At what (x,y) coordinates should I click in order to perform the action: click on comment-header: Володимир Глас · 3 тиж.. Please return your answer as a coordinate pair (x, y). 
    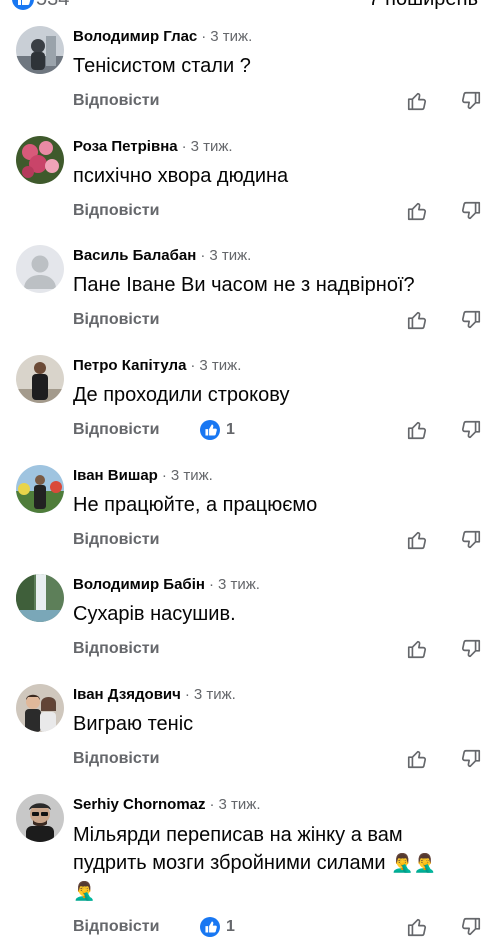
    Looking at the image, I should click on (162, 36).